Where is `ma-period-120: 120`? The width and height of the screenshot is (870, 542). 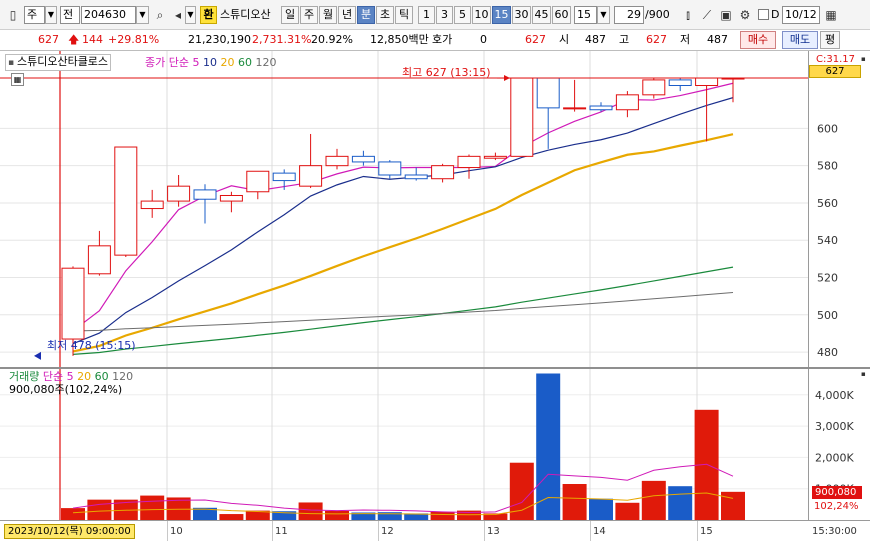
ma-period-120: 120 is located at coordinates (266, 62).